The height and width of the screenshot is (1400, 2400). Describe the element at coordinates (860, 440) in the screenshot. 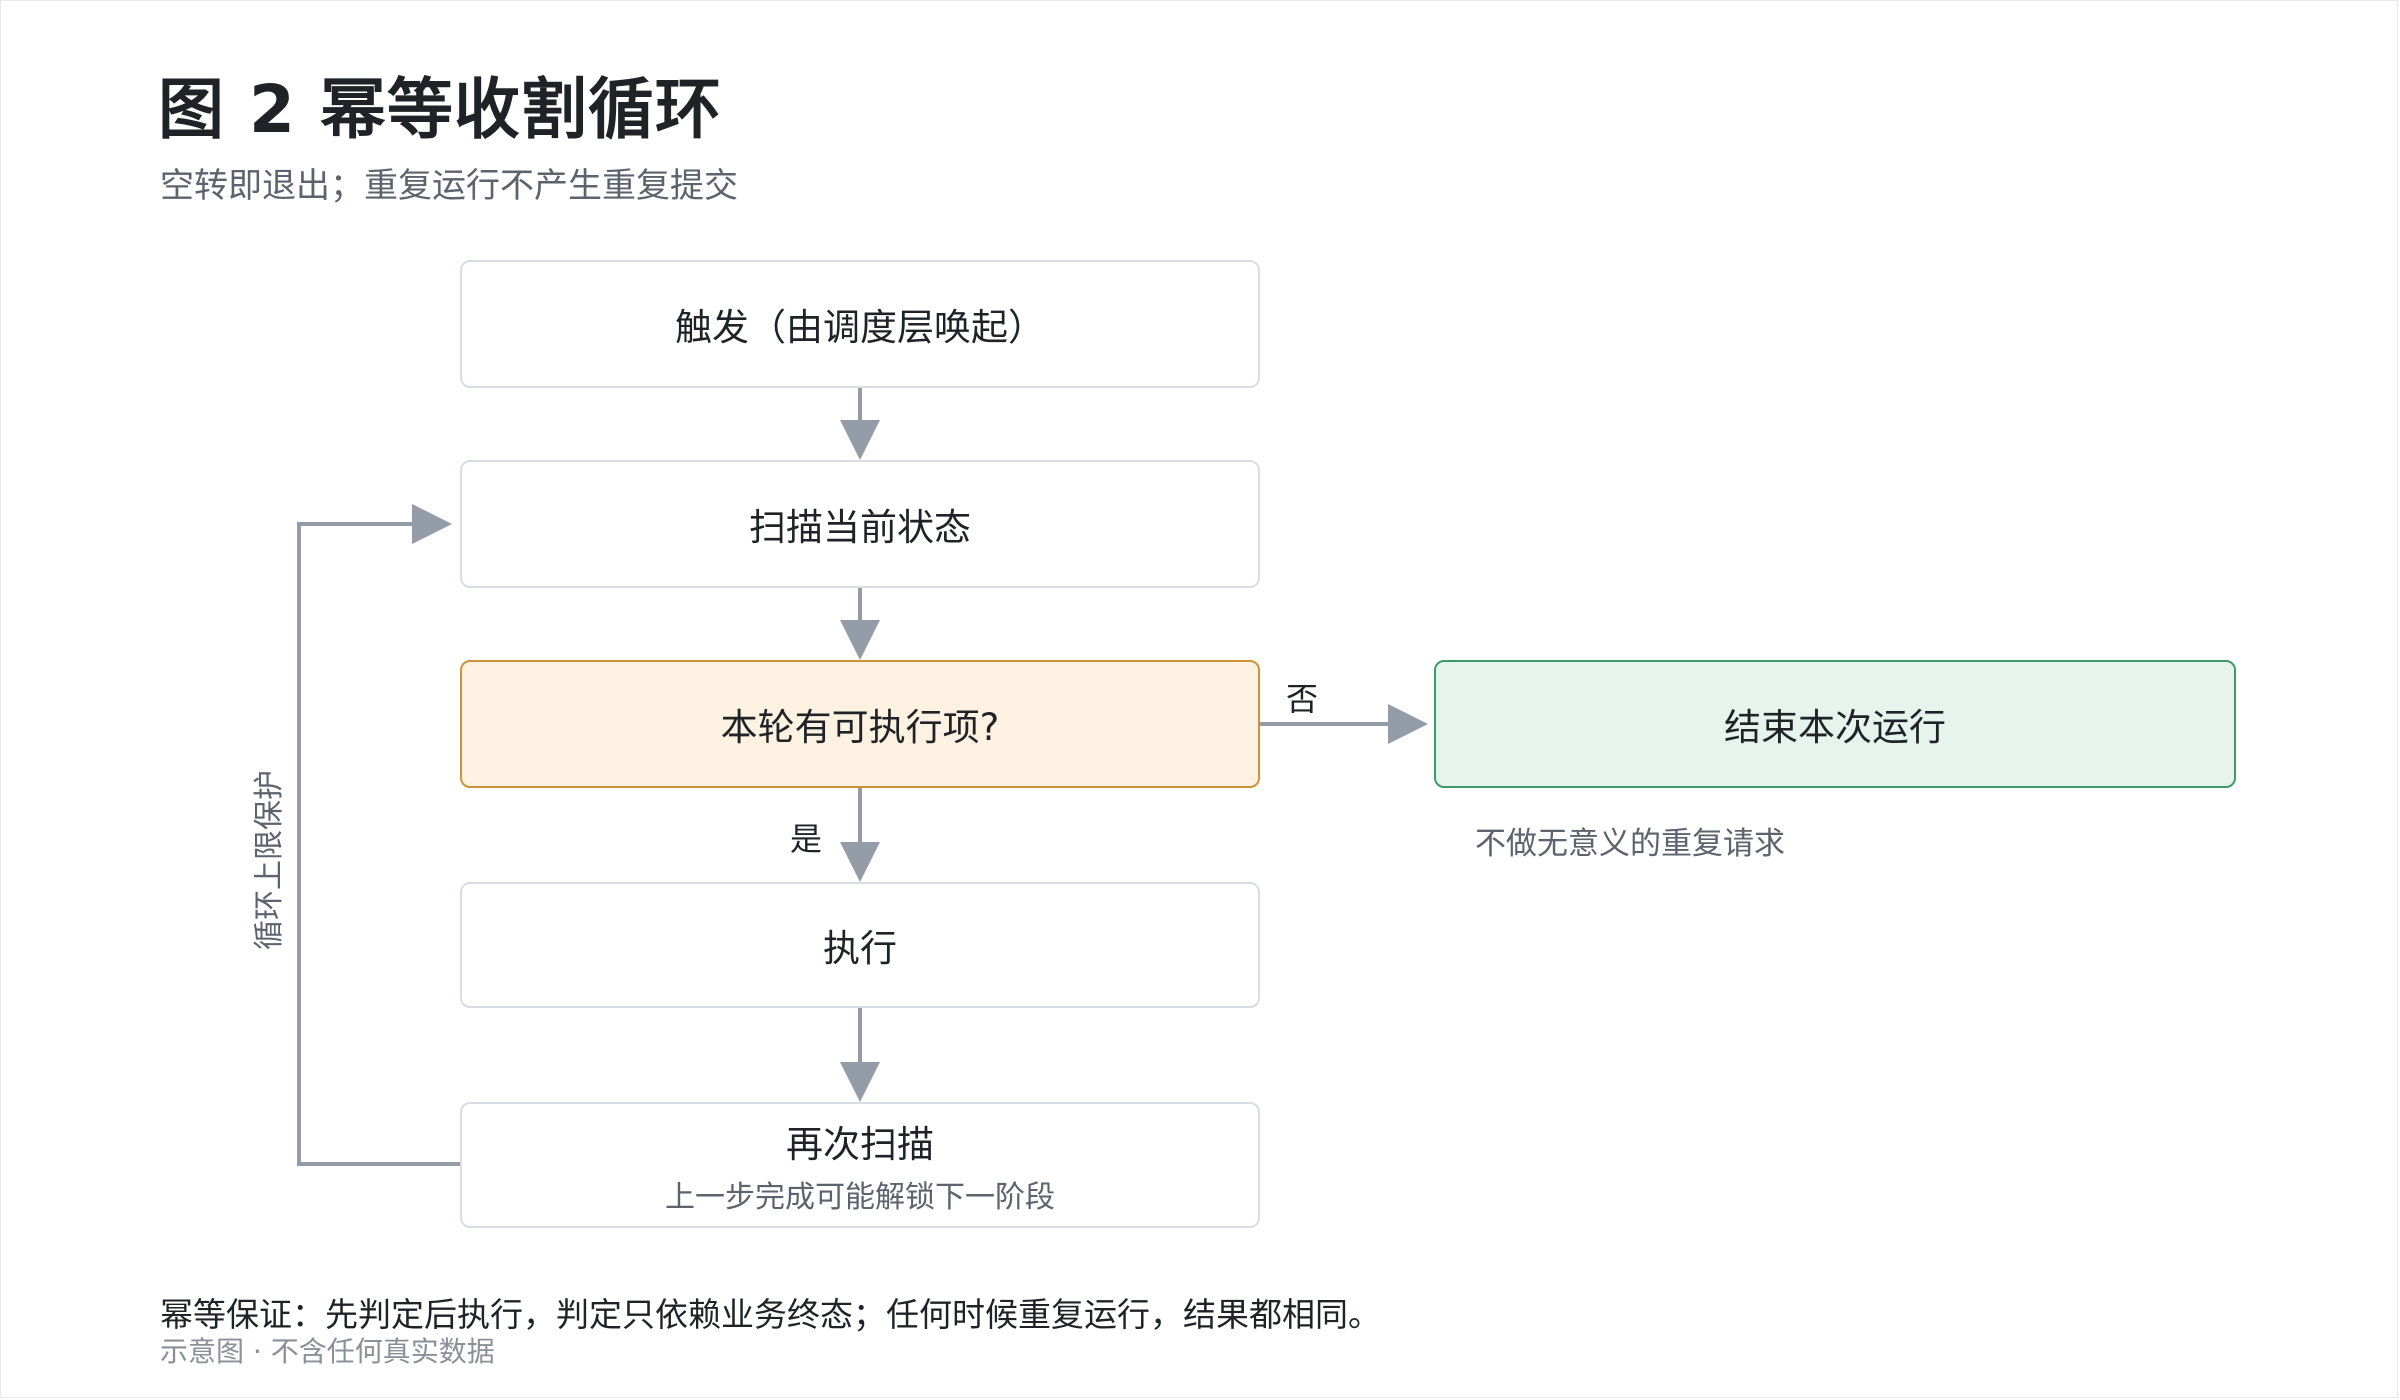

I see `arrowhead-scan` at that location.